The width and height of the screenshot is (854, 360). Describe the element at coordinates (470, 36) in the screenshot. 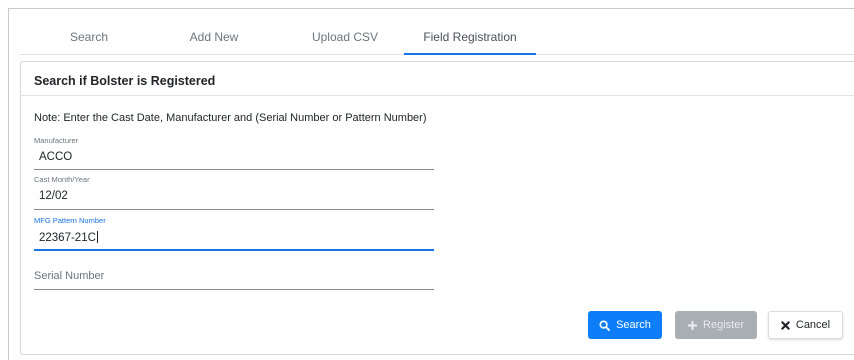

I see `tab-field-registration: Field Registration` at that location.